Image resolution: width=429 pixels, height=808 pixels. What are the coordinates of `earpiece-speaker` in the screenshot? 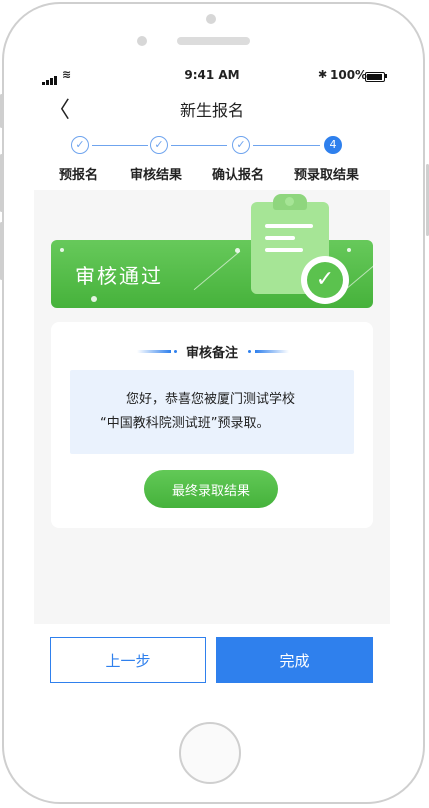 It's located at (213, 41).